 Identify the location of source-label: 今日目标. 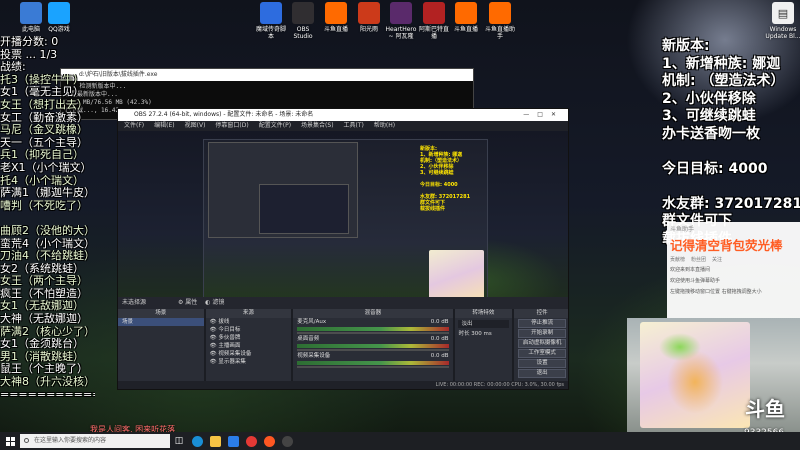
(229, 330).